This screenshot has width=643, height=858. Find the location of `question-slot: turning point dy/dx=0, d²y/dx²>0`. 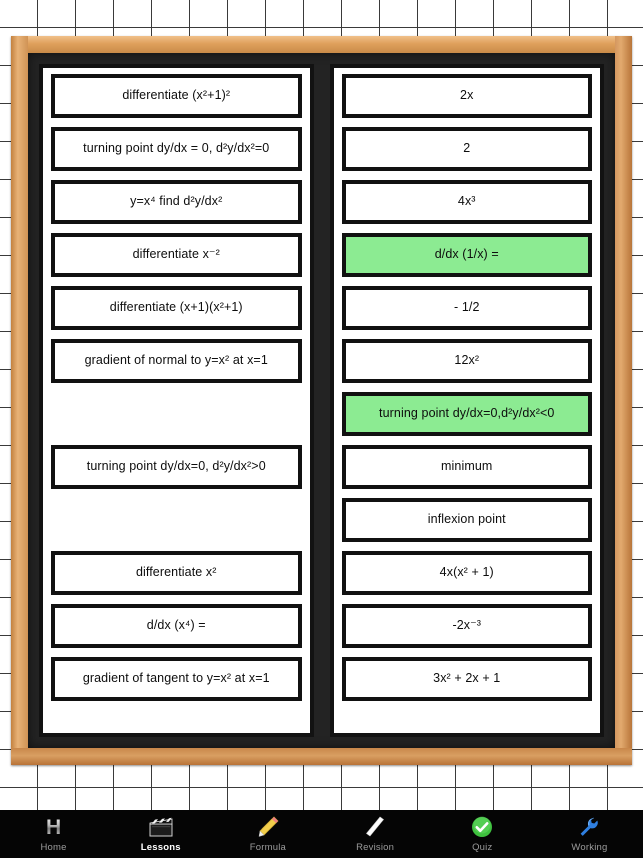

question-slot: turning point dy/dx=0, d²y/dx²>0 is located at coordinates (176, 467).